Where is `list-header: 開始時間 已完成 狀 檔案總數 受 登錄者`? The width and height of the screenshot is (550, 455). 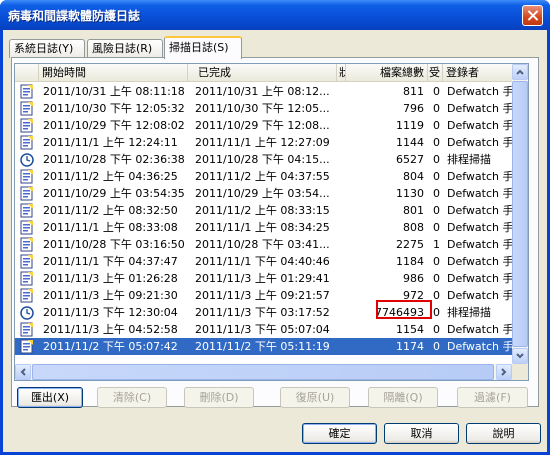
list-header: 開始時間 已完成 狀 檔案總數 受 登錄者 is located at coordinates (263, 73).